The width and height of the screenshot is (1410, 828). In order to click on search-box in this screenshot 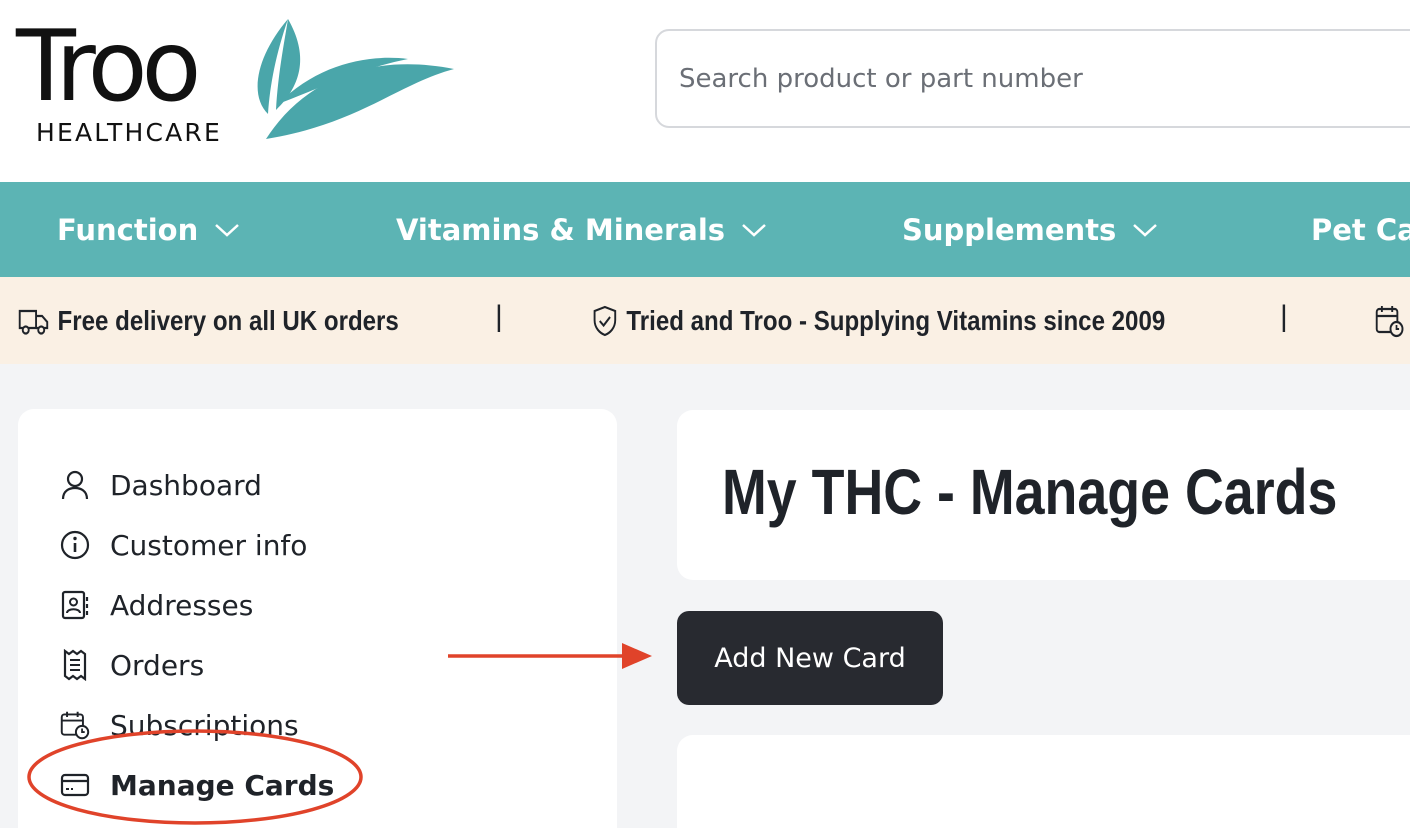, I will do `click(1032, 78)`.